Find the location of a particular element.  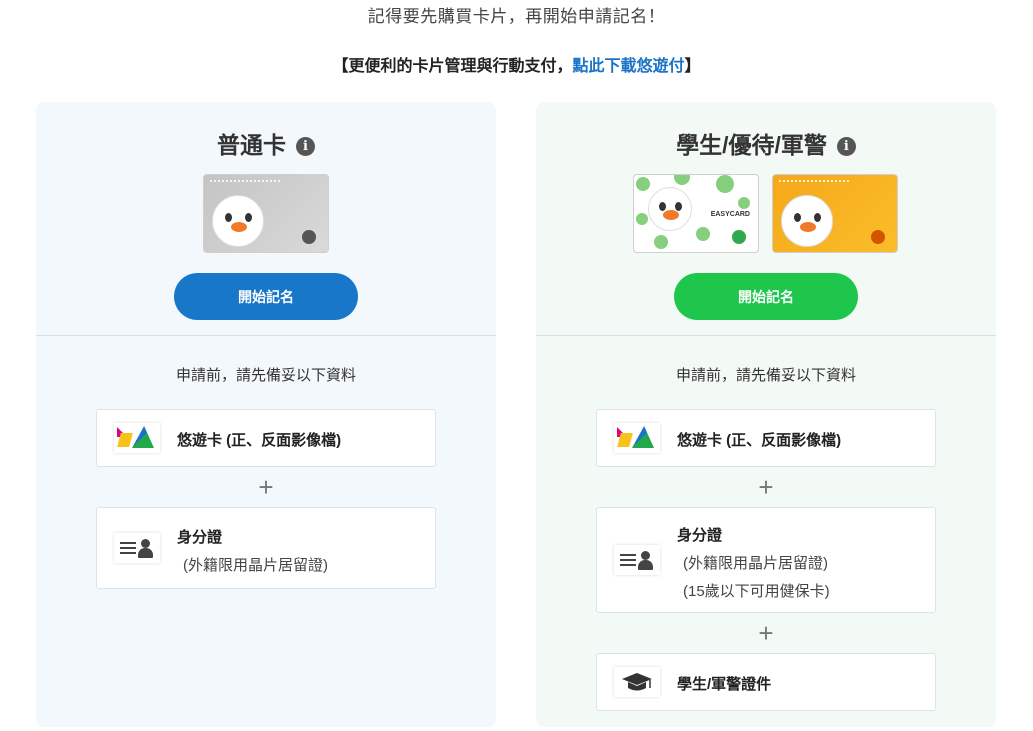

promo-prefix: 【更便利的卡片管理與行動支付， is located at coordinates (452, 66).